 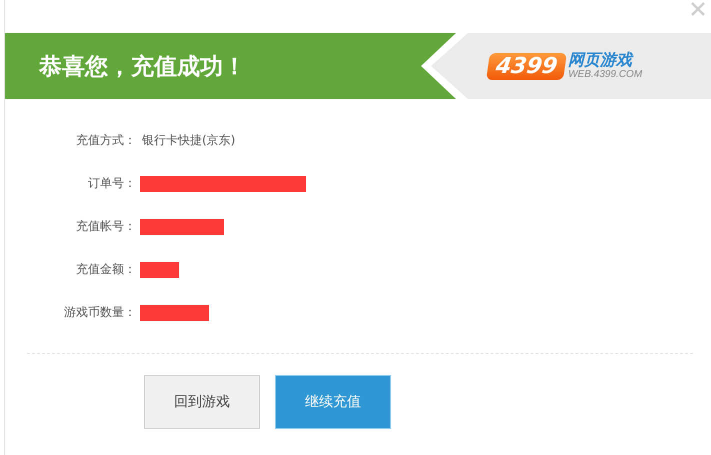 I want to click on field-label: 充值方式：, so click(x=105, y=140).